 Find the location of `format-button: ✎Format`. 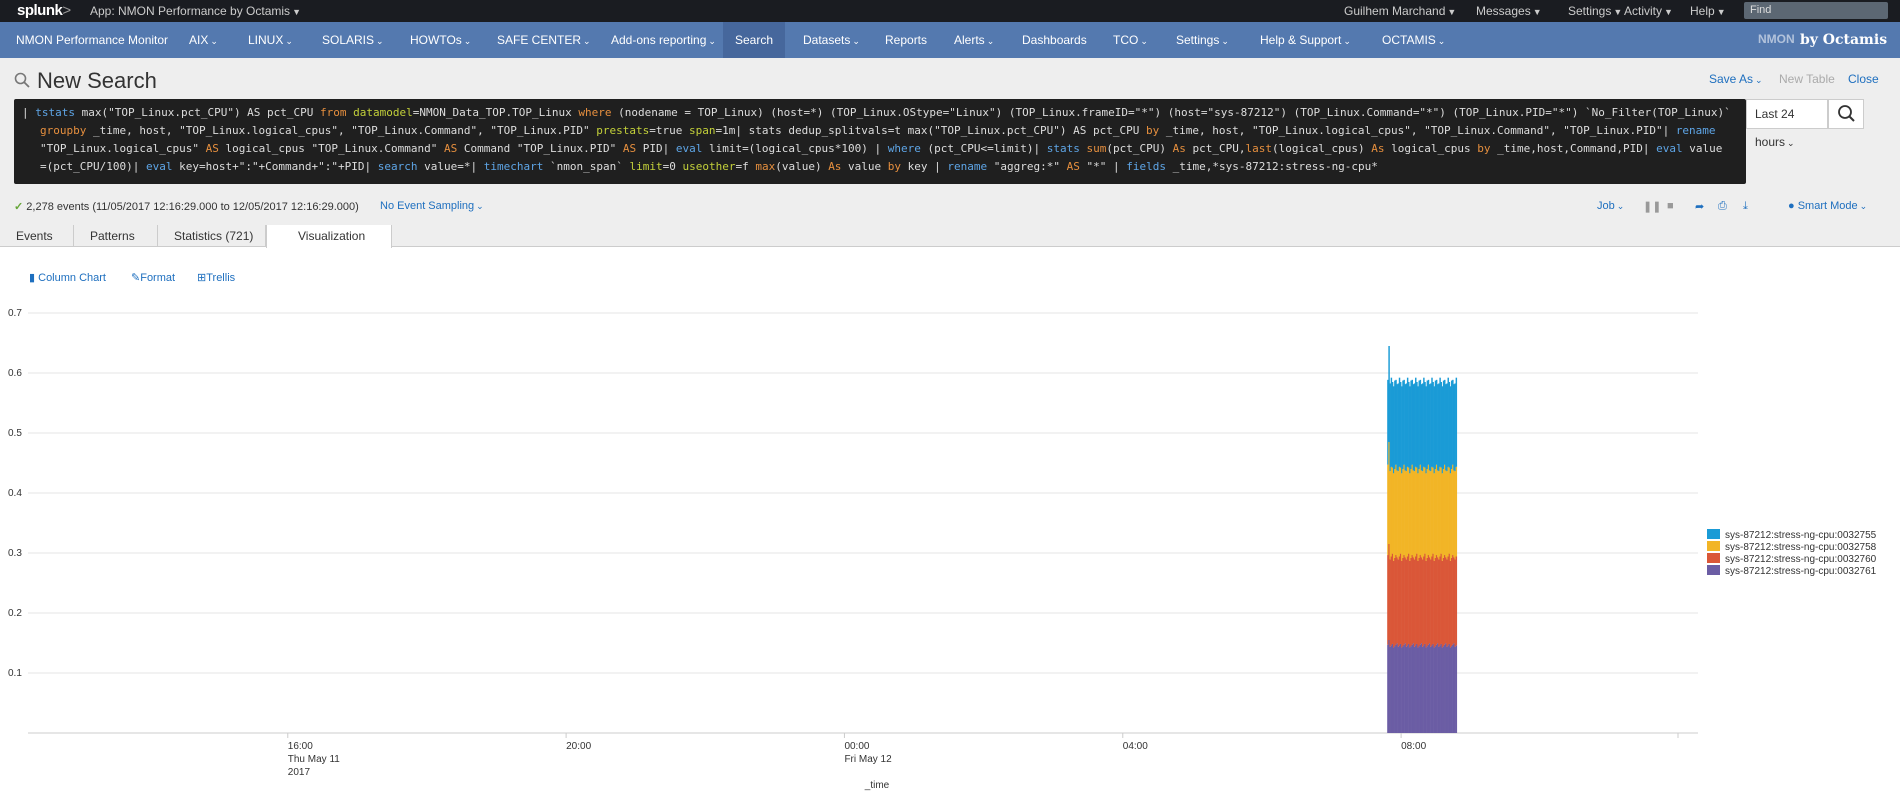

format-button: ✎Format is located at coordinates (153, 277).